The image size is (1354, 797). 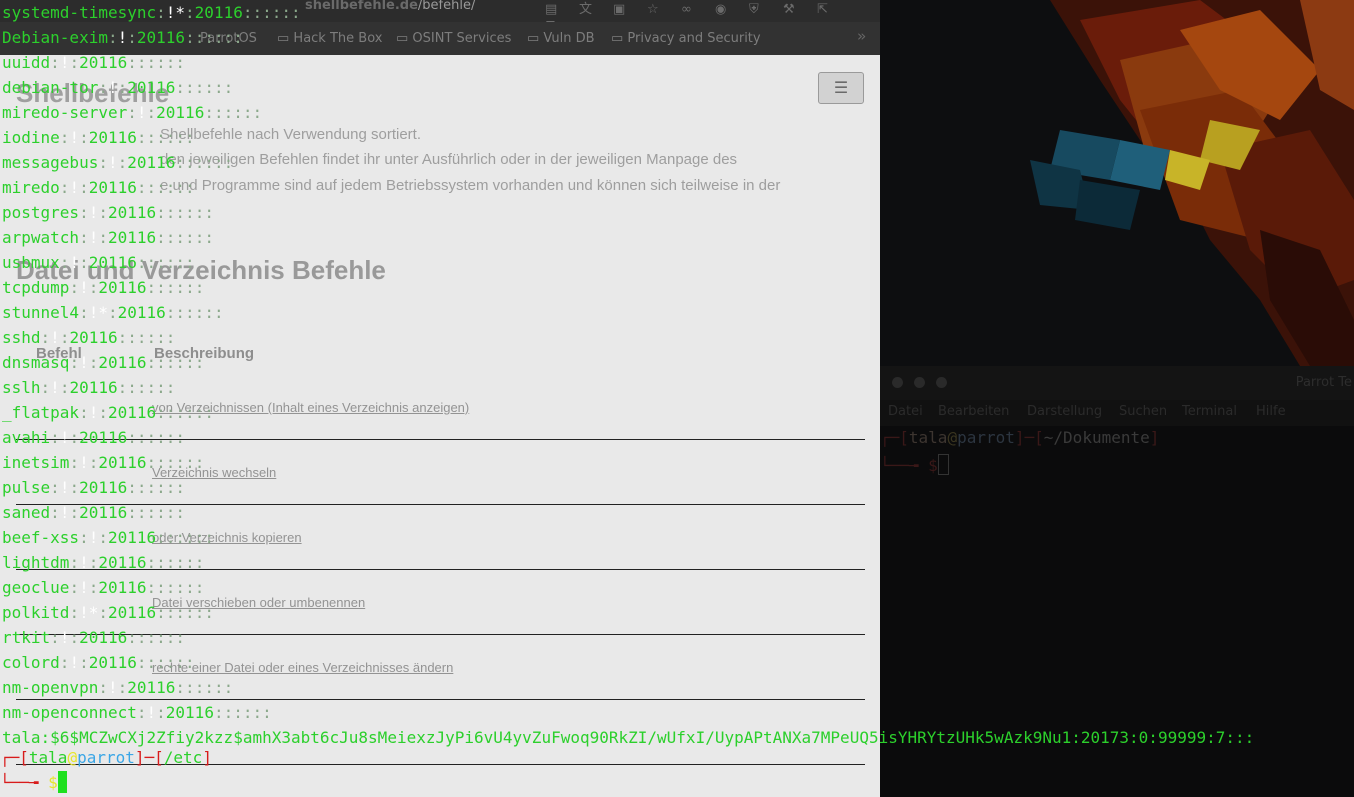 I want to click on terminal-cursor, so click(x=62, y=782).